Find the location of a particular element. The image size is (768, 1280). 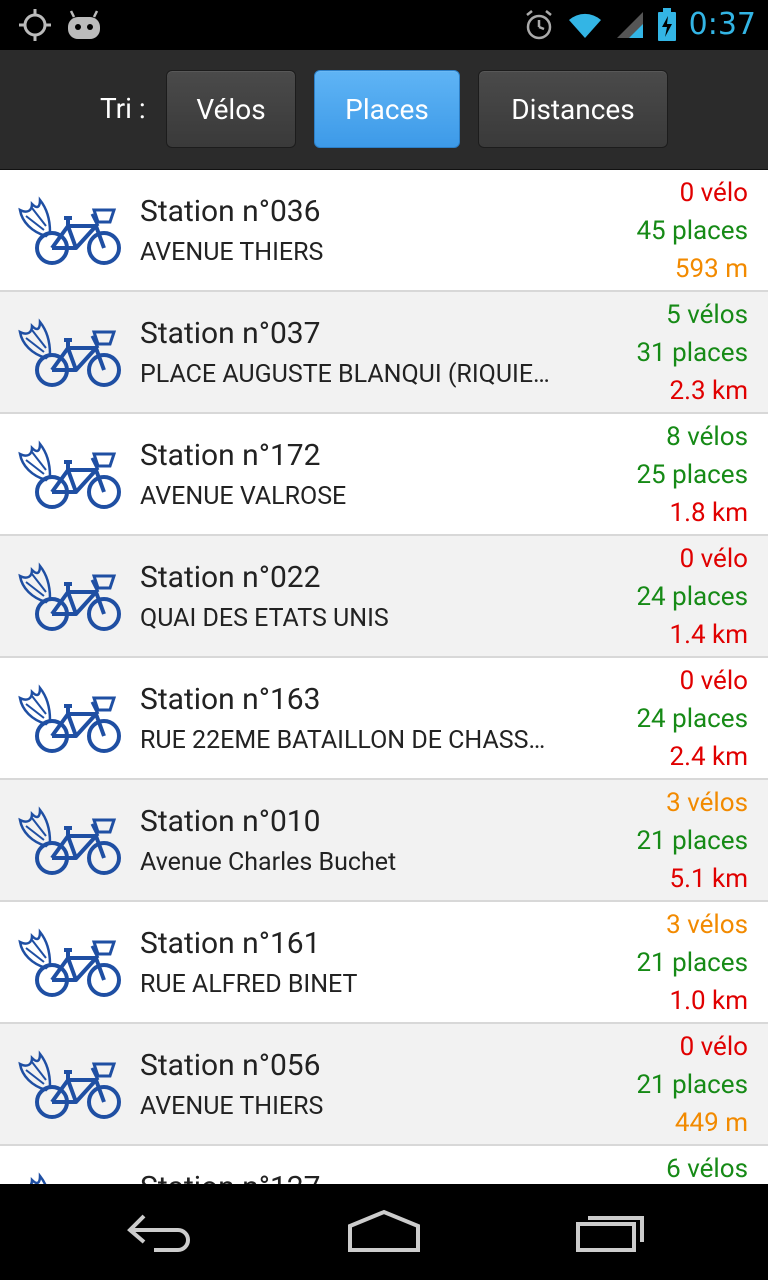

station-stats: 6 vélos is located at coordinates (707, 1167).